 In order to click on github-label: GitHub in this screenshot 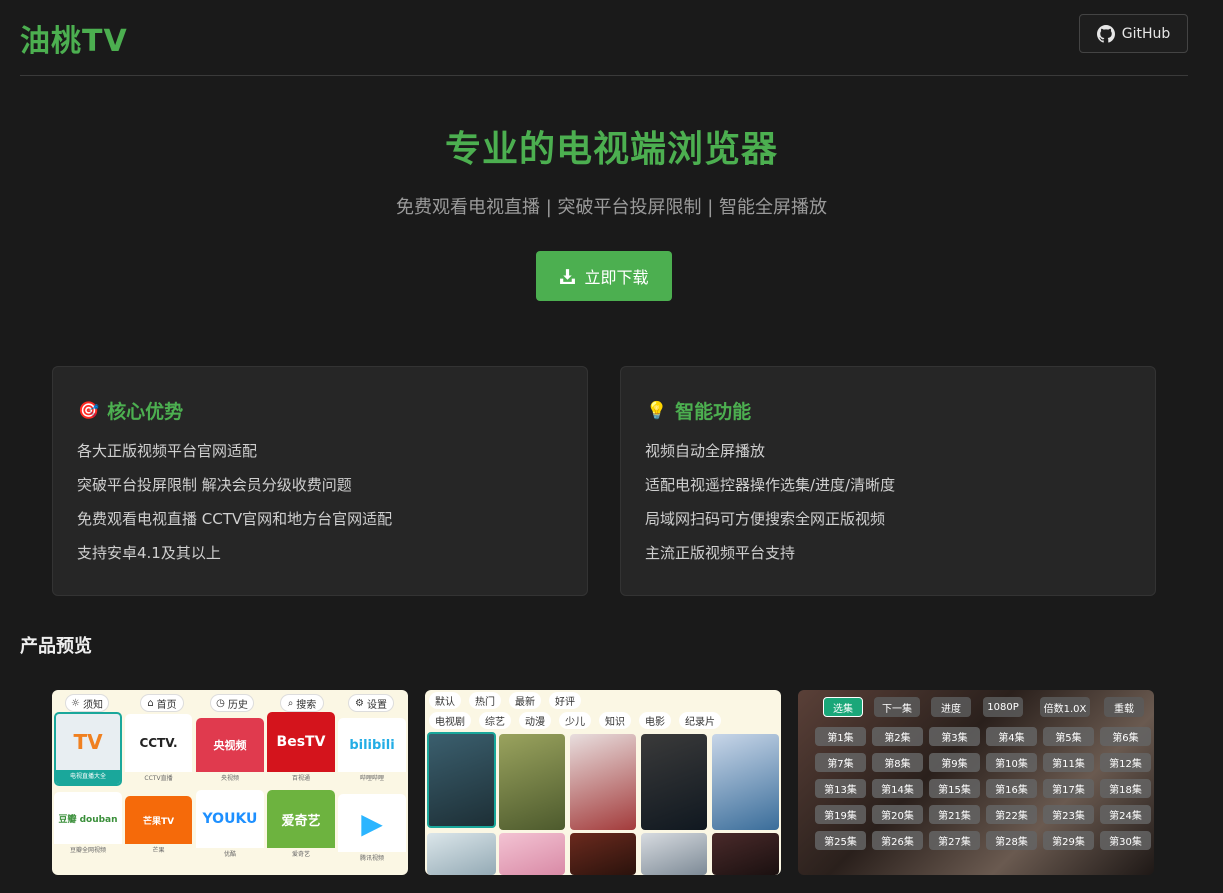, I will do `click(1146, 33)`.